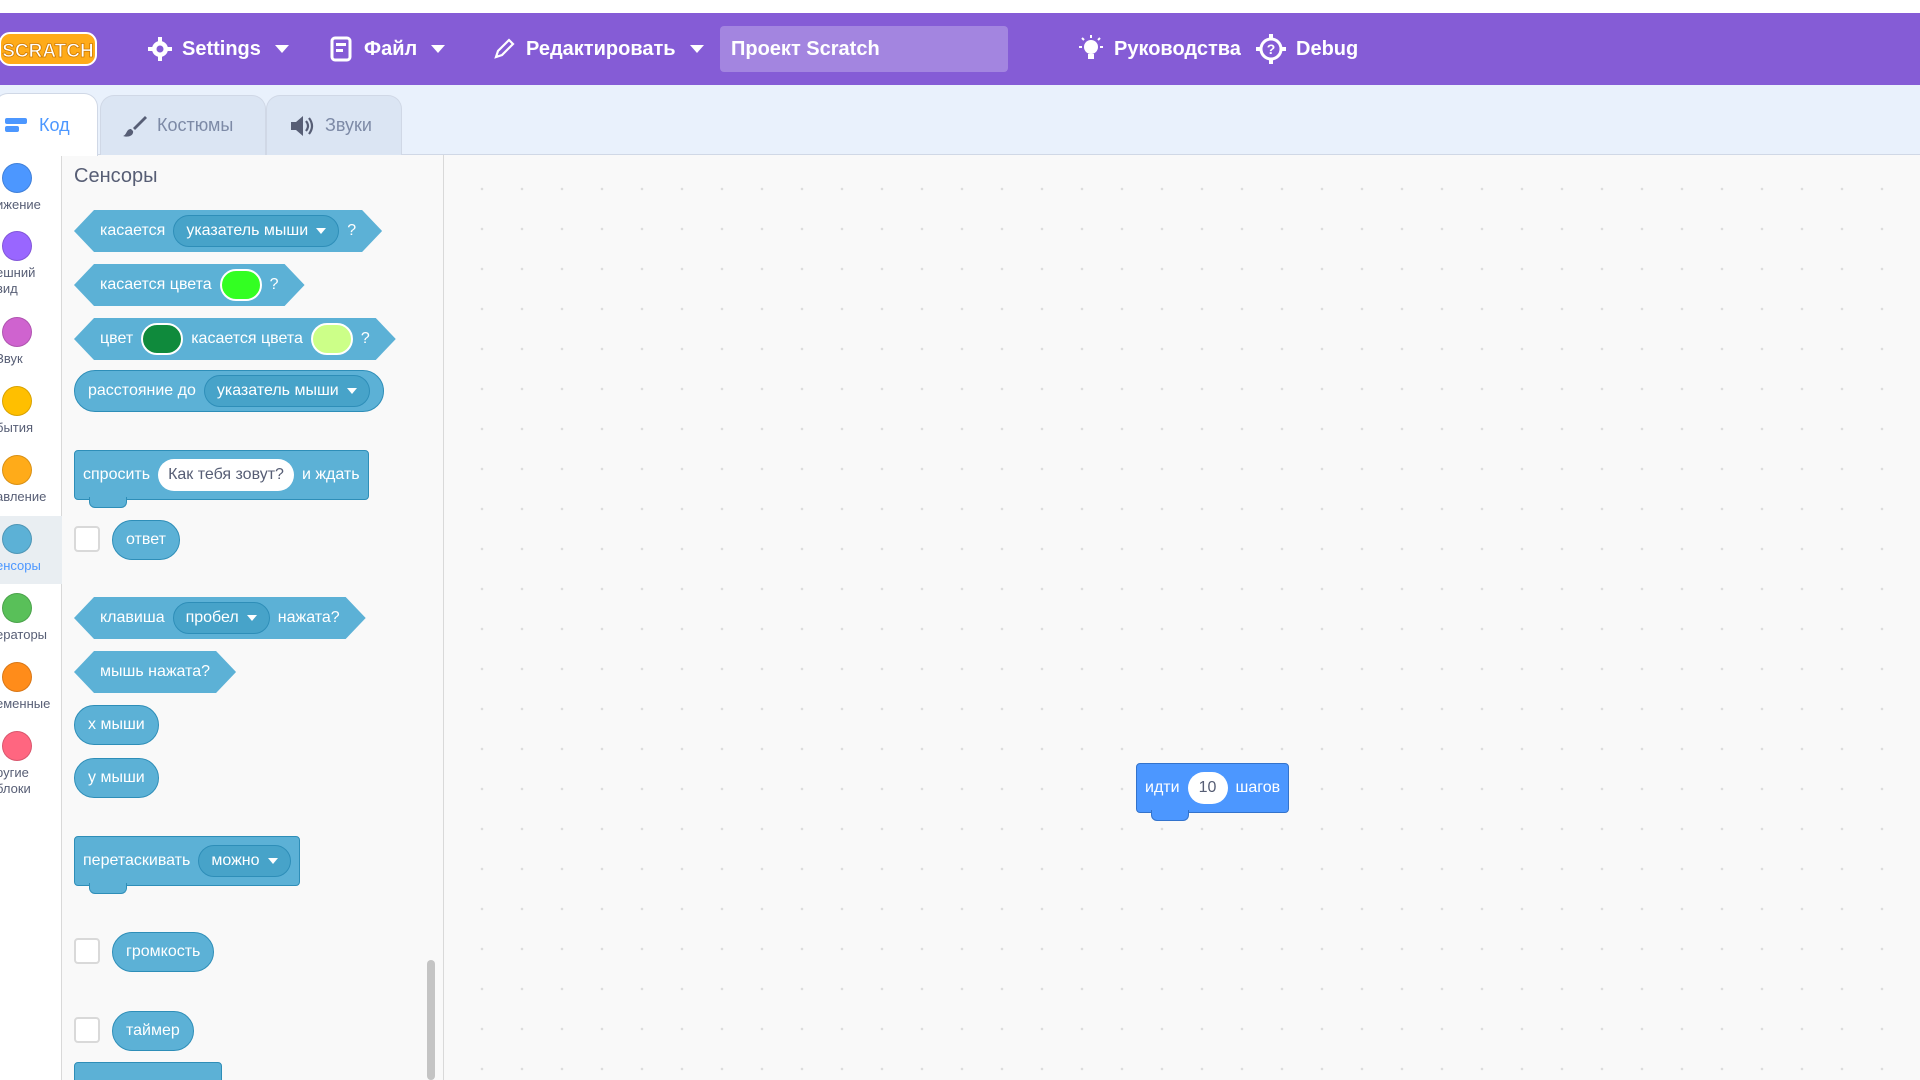 The image size is (1920, 1080). What do you see at coordinates (47, 51) in the screenshot?
I see `svg-text: SCRATCH` at bounding box center [47, 51].